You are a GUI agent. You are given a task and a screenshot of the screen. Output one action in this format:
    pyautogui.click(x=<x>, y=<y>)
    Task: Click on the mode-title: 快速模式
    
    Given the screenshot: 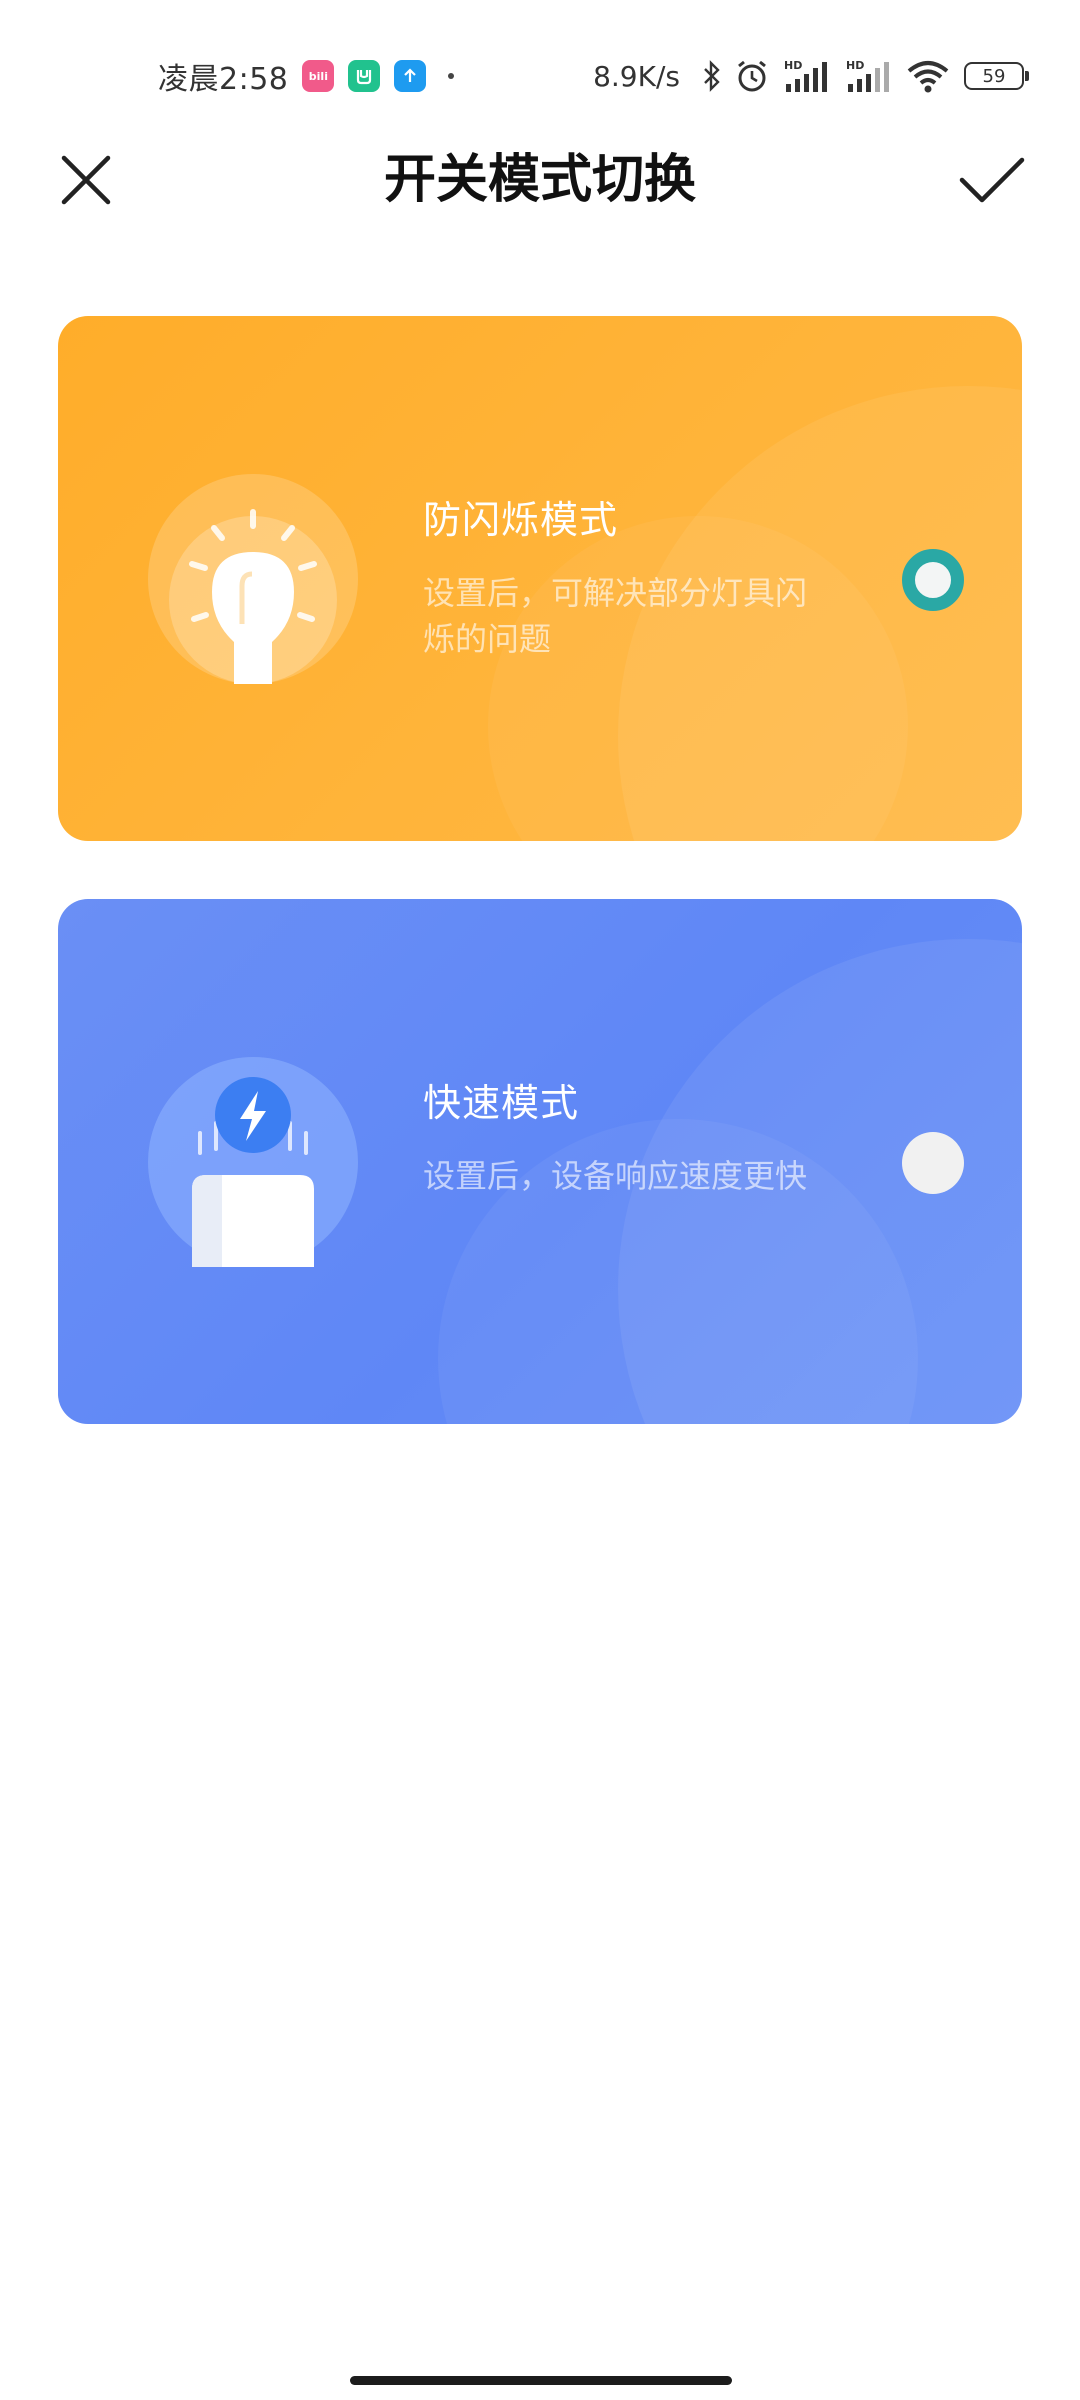 What is the action you would take?
    pyautogui.click(x=501, y=1103)
    